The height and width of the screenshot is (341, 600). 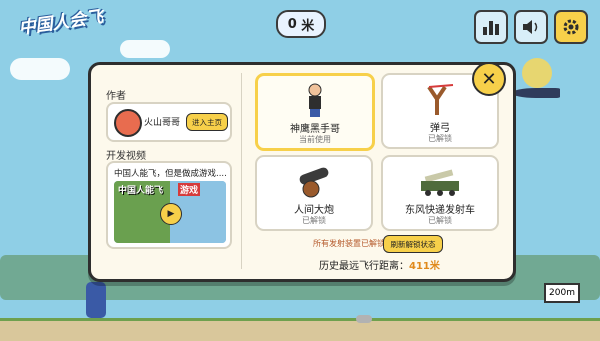 What do you see at coordinates (314, 210) in the screenshot?
I see `launcher-name: 人间大炮` at bounding box center [314, 210].